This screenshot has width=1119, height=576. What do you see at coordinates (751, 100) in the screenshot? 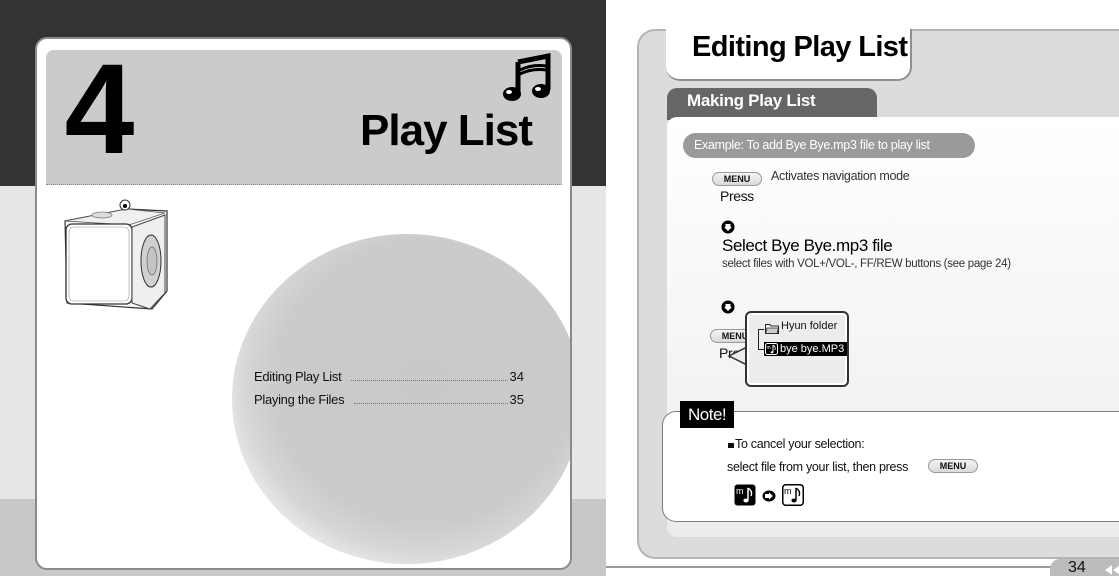
I see `section-title: Making Play List` at bounding box center [751, 100].